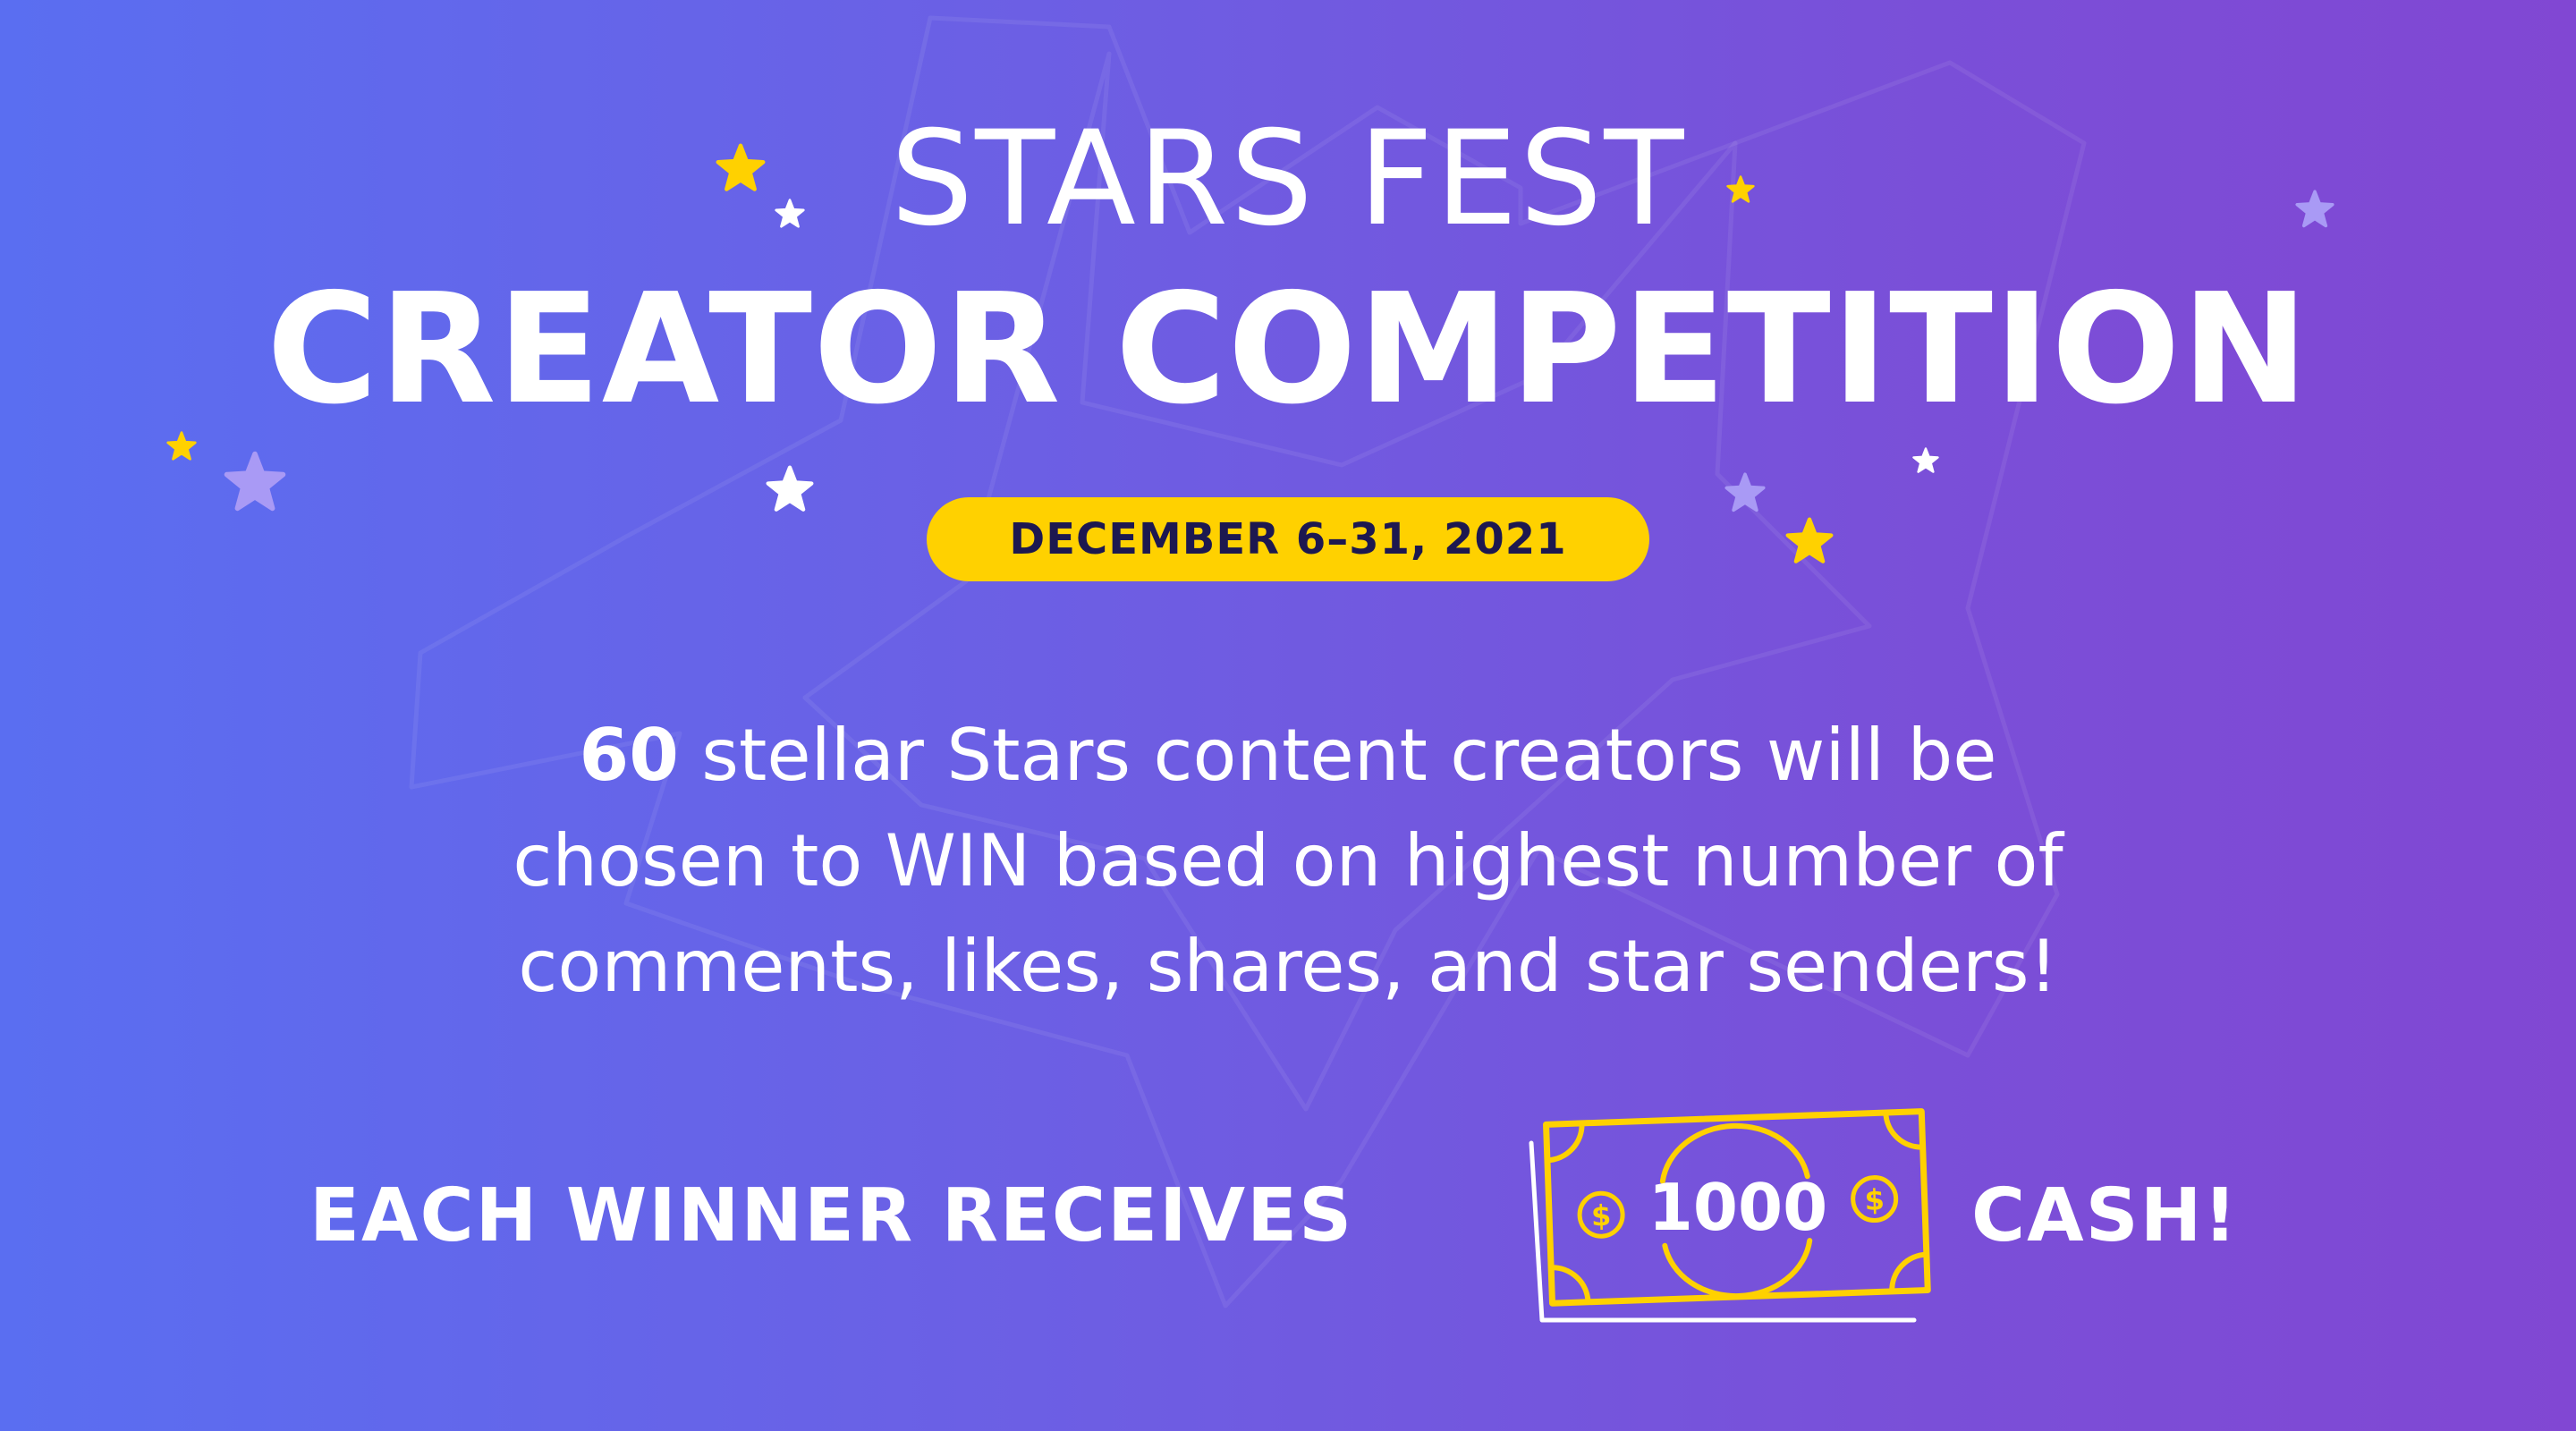  Describe the element at coordinates (629, 756) in the screenshot. I see `winner-count: 60` at that location.